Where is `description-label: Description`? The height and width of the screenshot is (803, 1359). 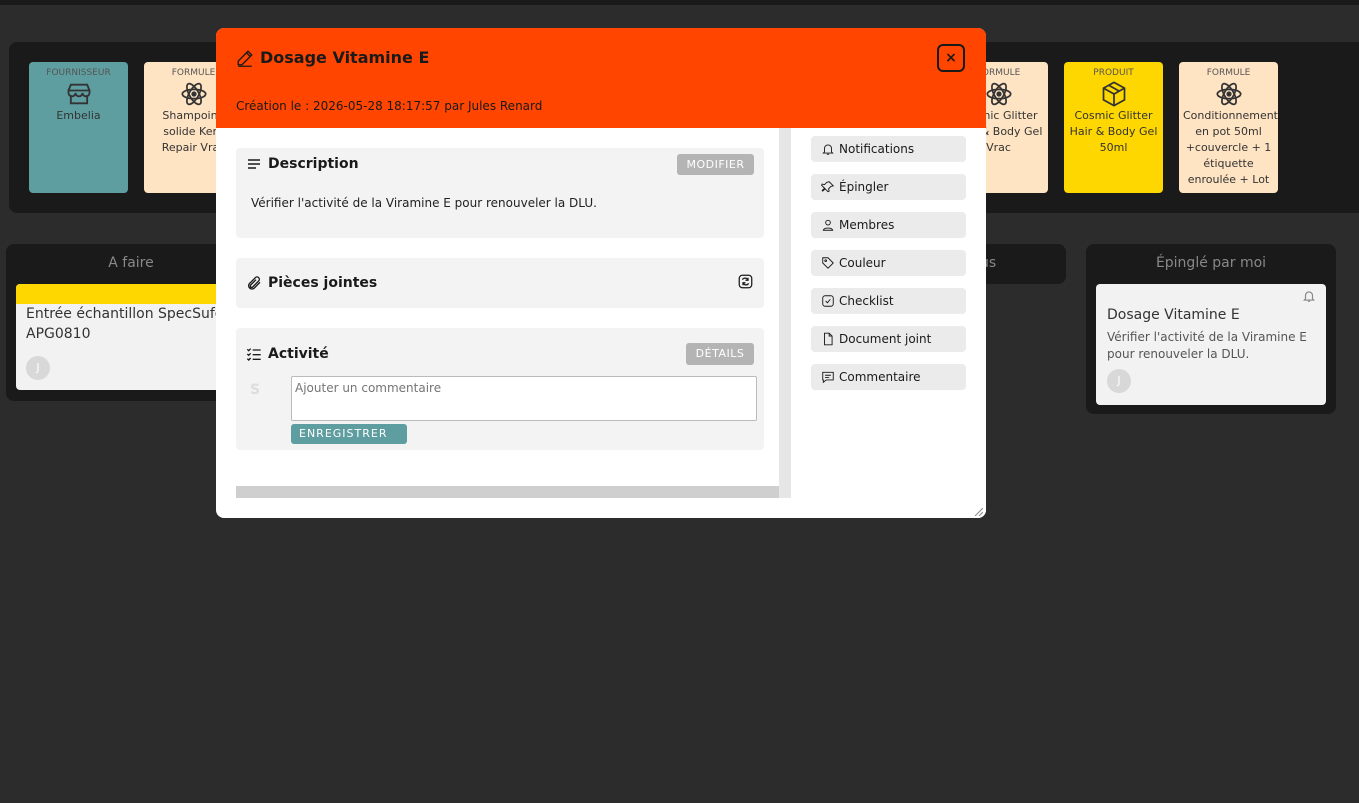
description-label: Description is located at coordinates (313, 164).